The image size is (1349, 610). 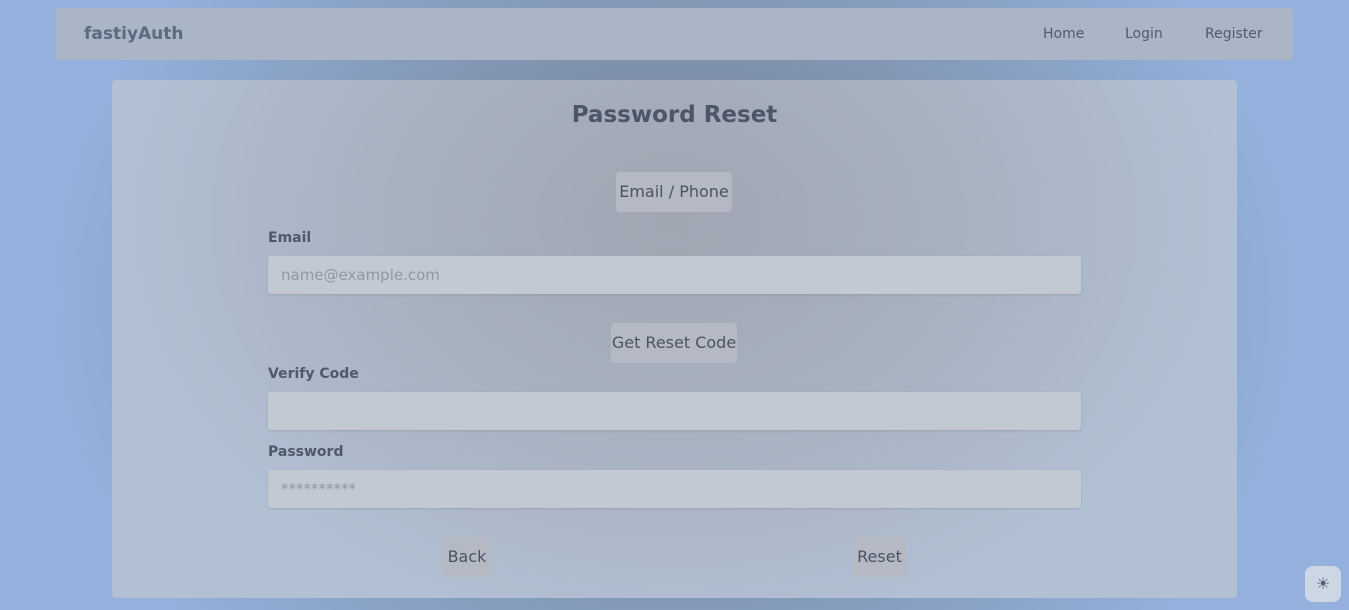 I want to click on email-input, so click(x=674, y=275).